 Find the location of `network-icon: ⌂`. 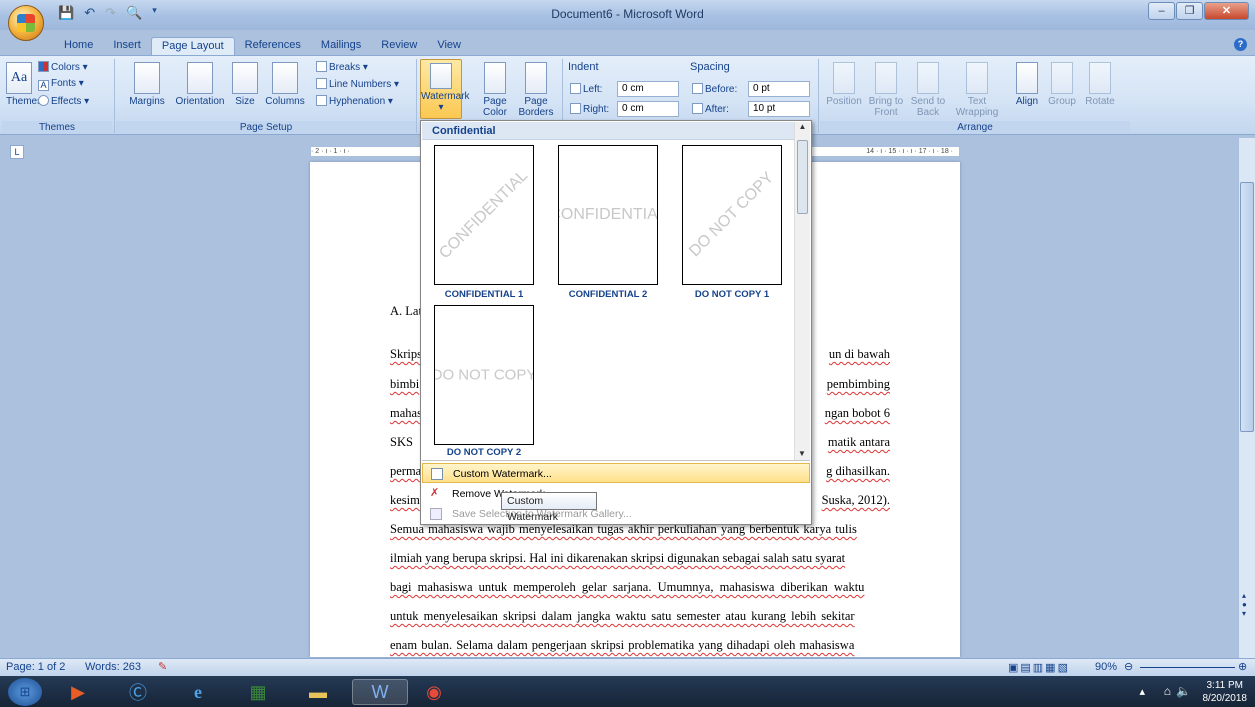

network-icon: ⌂ is located at coordinates (1167, 691).